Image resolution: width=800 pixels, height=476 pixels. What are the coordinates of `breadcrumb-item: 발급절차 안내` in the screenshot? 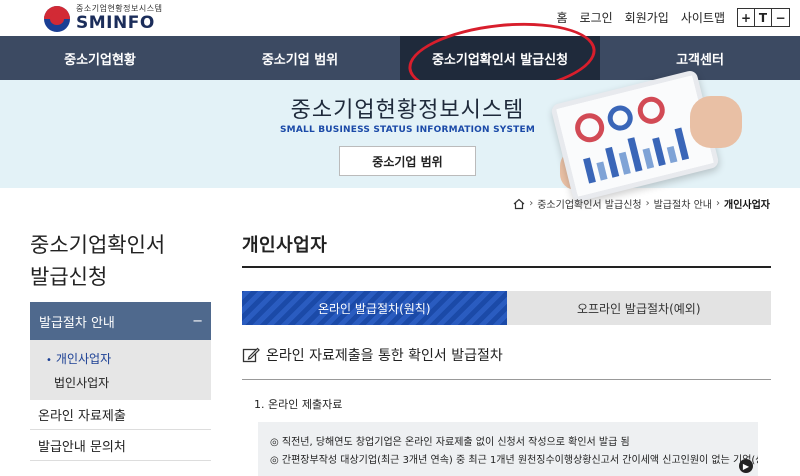 It's located at (683, 203).